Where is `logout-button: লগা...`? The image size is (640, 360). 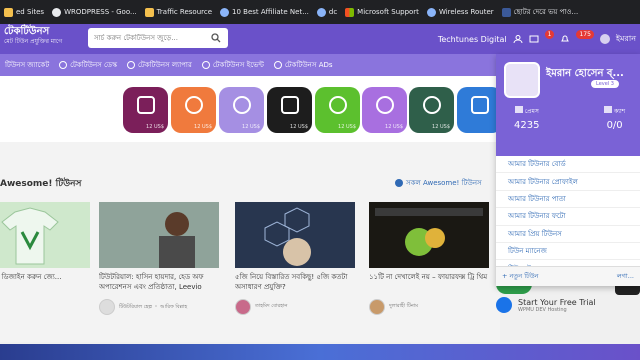
logout-button: লগা... is located at coordinates (625, 276).